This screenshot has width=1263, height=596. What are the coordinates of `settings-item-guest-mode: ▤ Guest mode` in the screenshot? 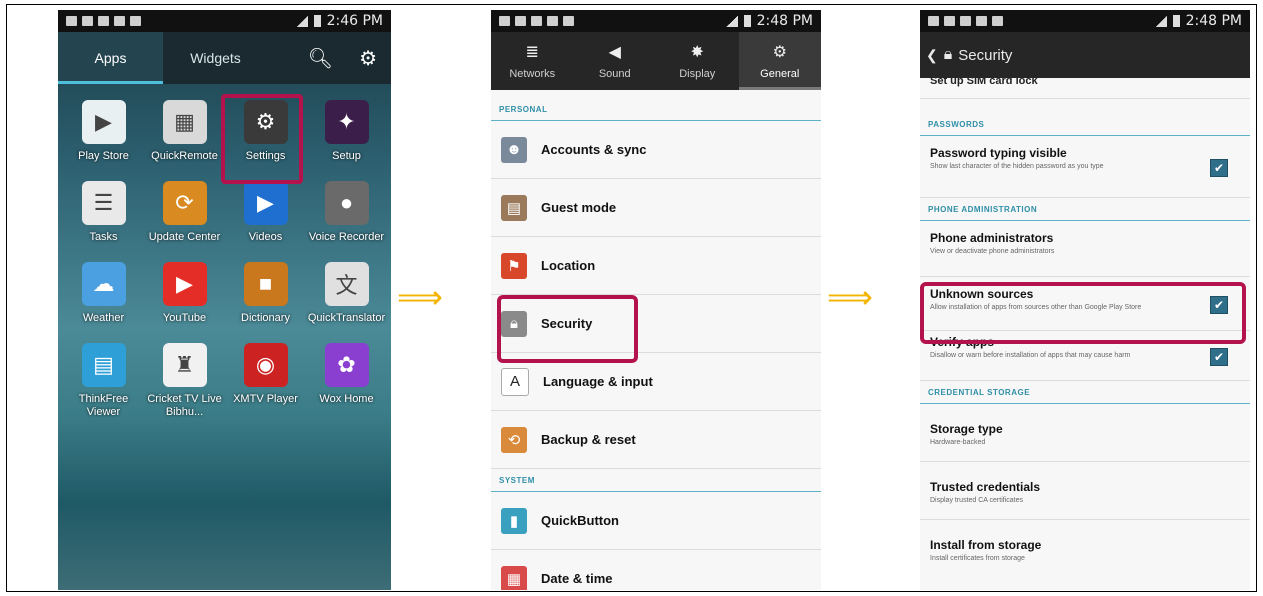 It's located at (656, 208).